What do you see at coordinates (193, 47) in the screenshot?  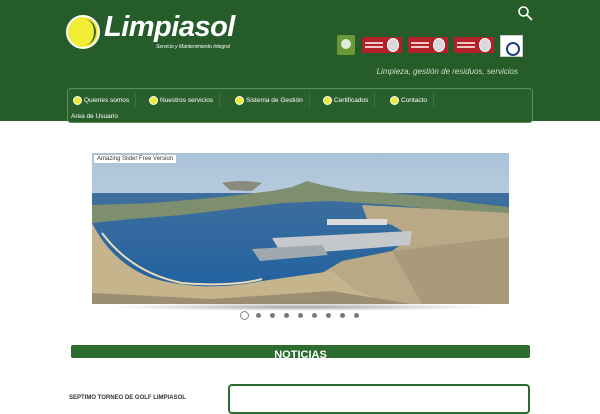 I see `logo-tagline: Servicio y Mantenimiento Integral` at bounding box center [193, 47].